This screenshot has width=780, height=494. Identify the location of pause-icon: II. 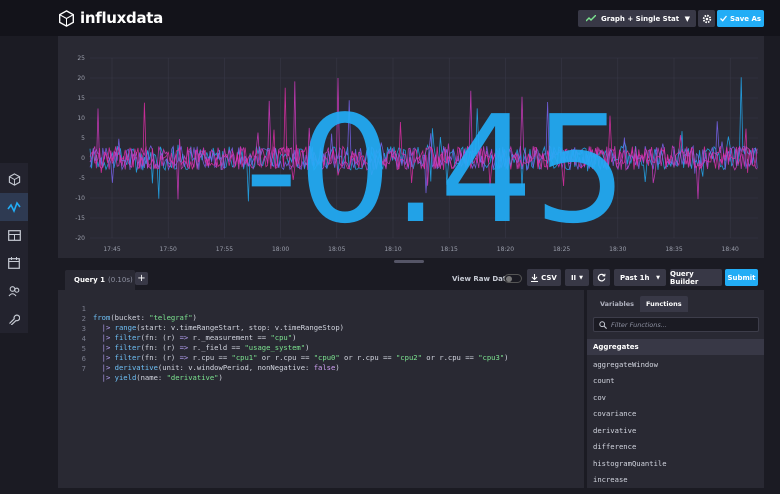
(573, 277).